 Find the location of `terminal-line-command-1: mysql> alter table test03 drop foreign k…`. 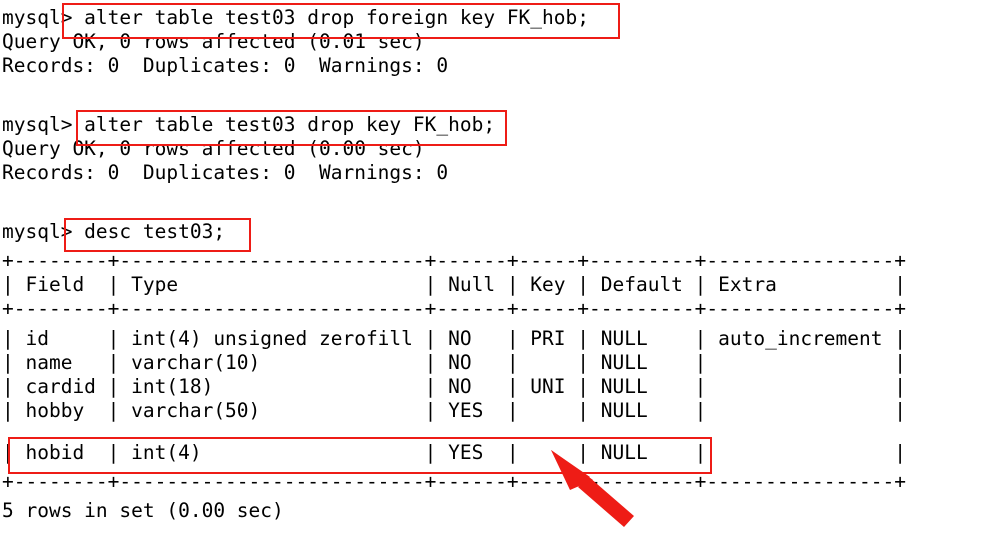

terminal-line-command-1: mysql> alter table test03 drop foreign k… is located at coordinates (295, 17).